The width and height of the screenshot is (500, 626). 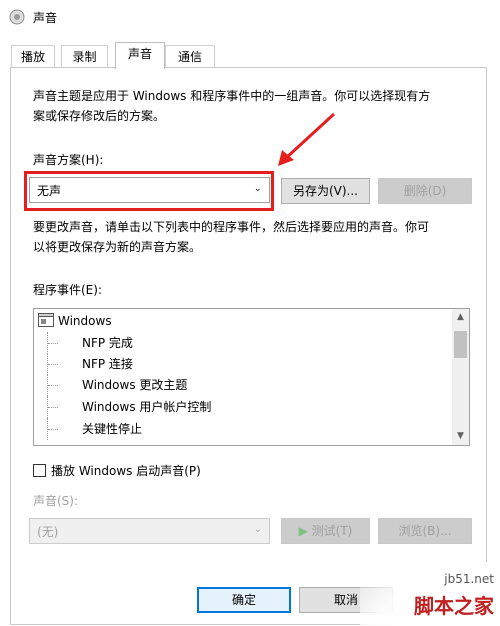 What do you see at coordinates (250, 17) in the screenshot?
I see `title-bar: 声音` at bounding box center [250, 17].